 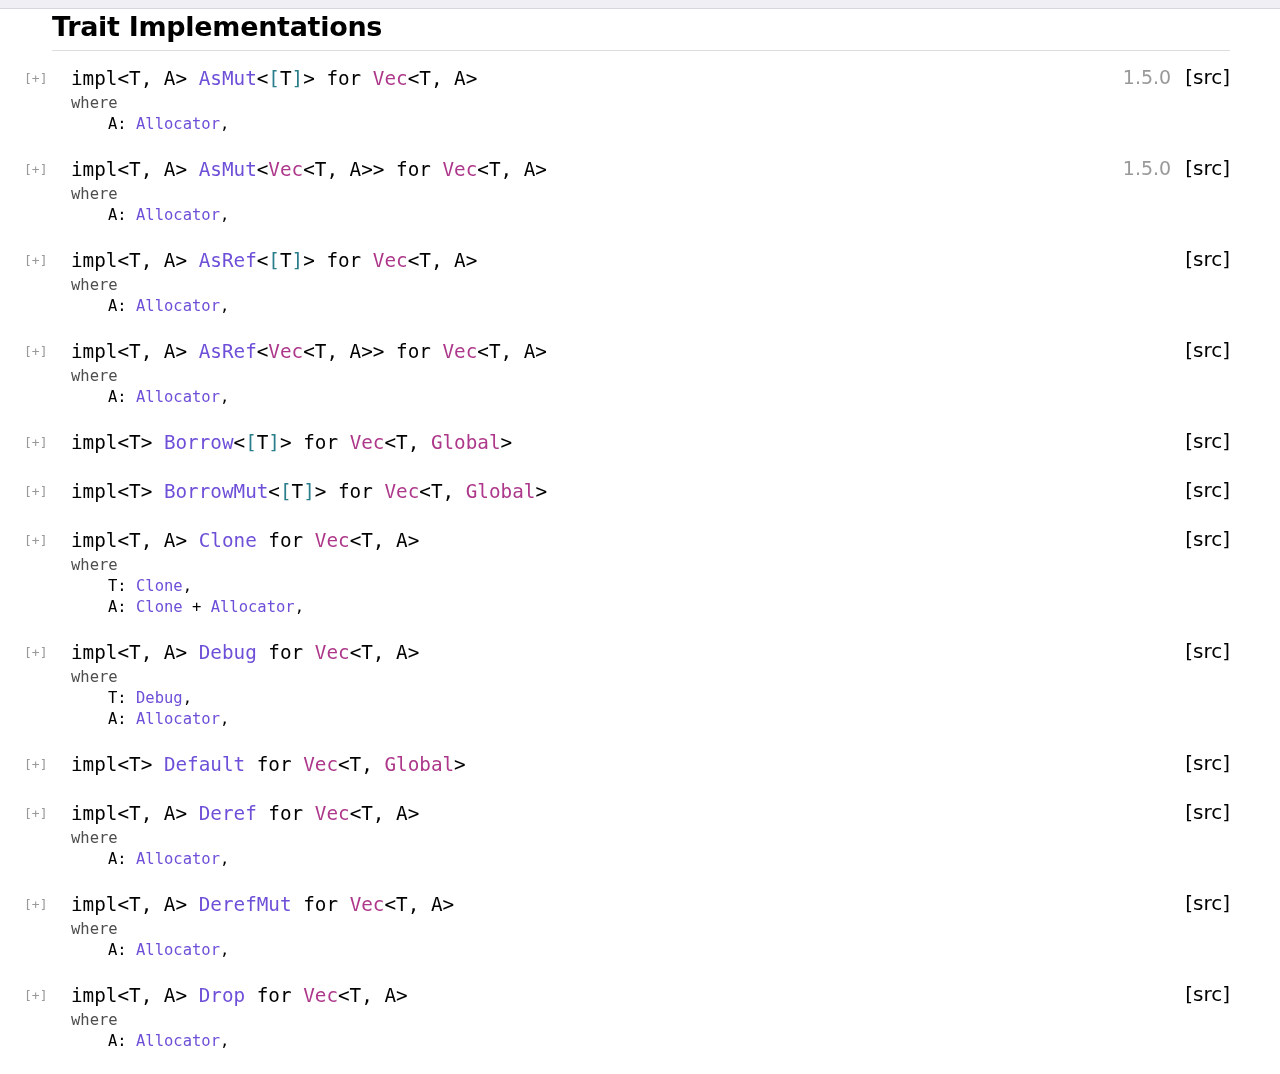 I want to click on impl-signature: impl<T> Borrow<[T]> for Vec<T, Global>, so click(x=292, y=443).